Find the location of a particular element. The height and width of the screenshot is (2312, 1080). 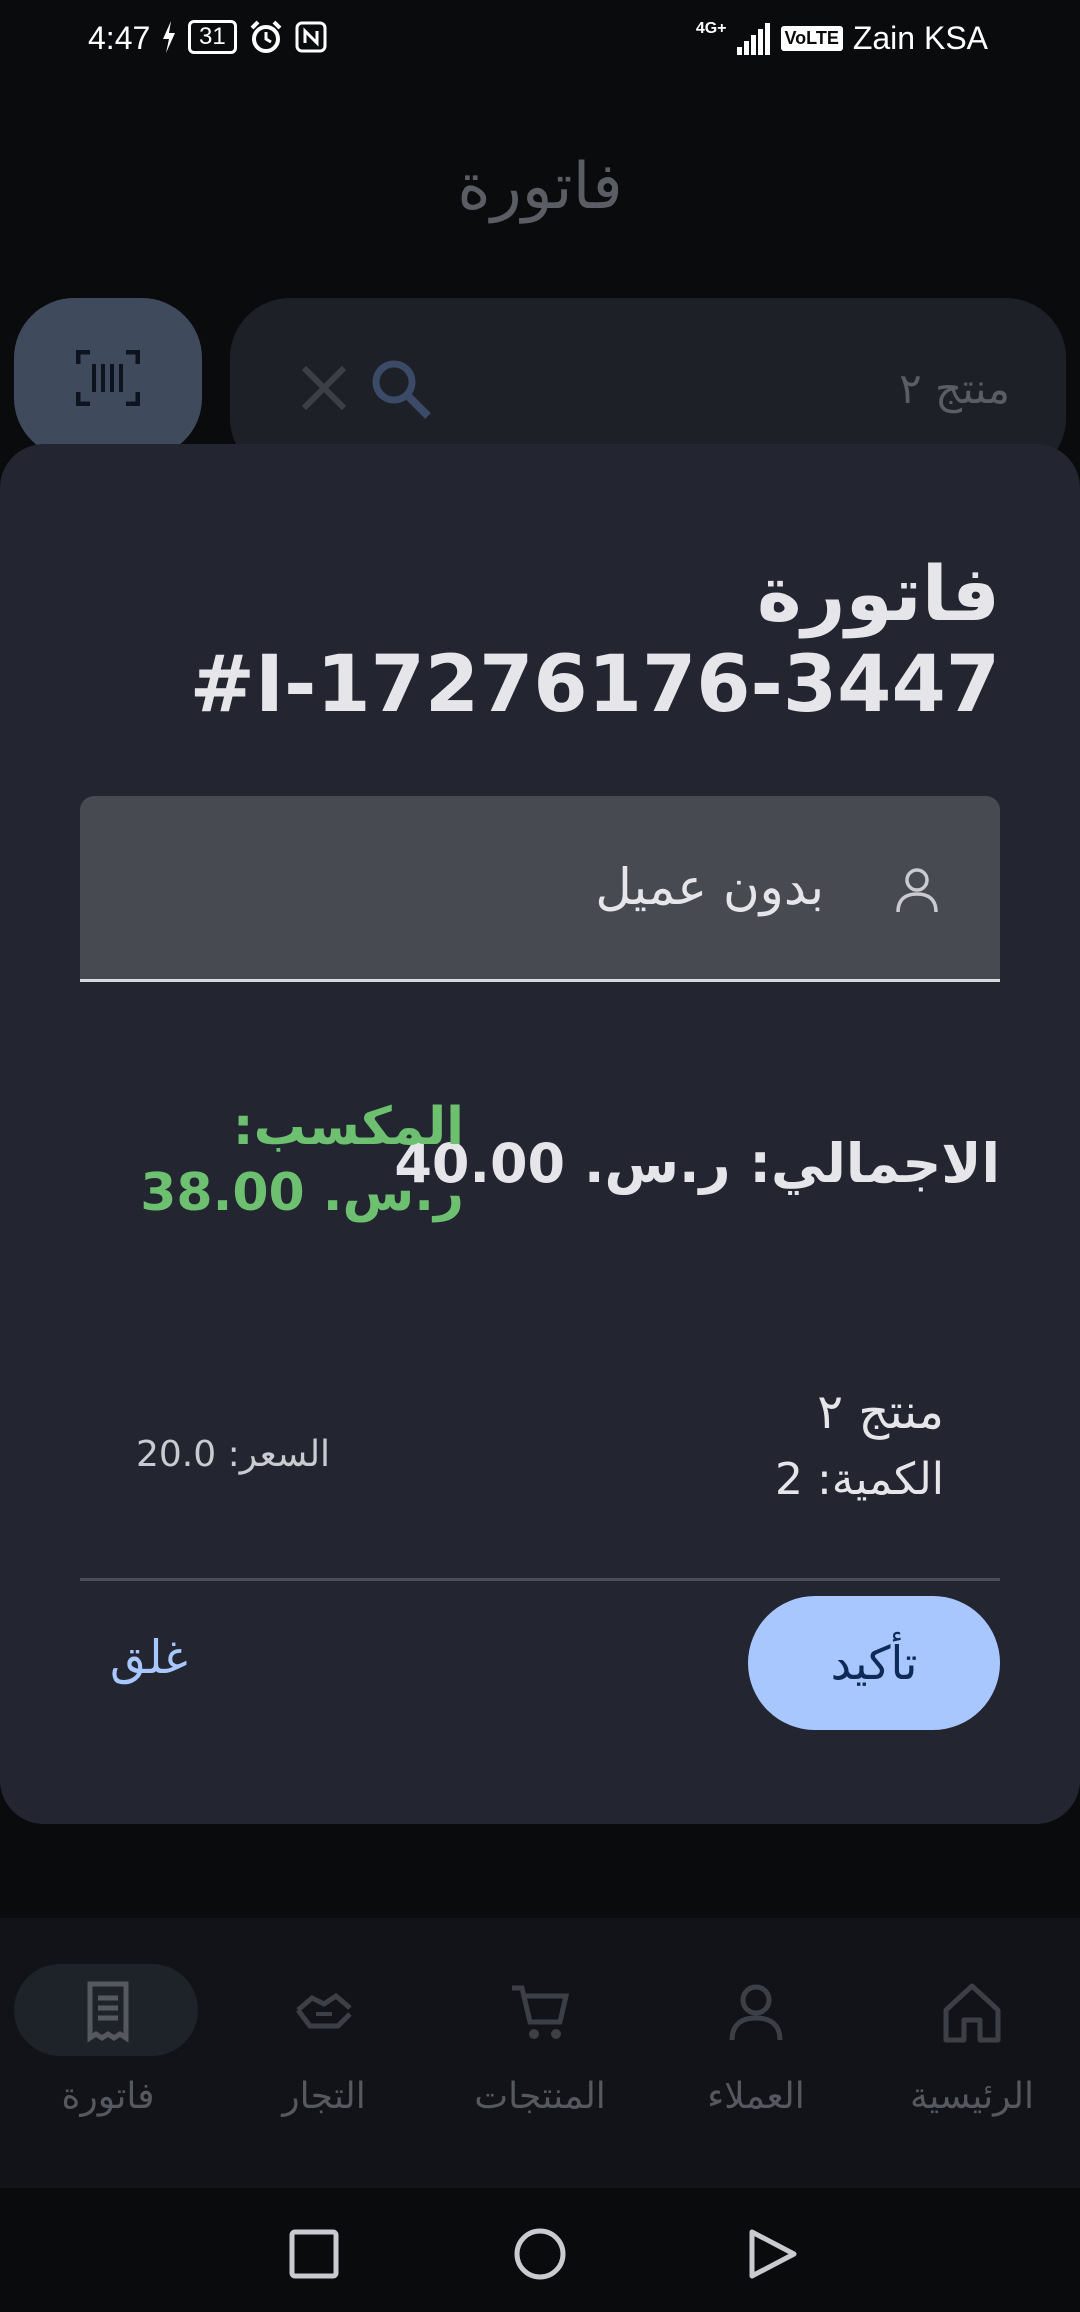

dialog-title: فاتورة is located at coordinates (878, 593).